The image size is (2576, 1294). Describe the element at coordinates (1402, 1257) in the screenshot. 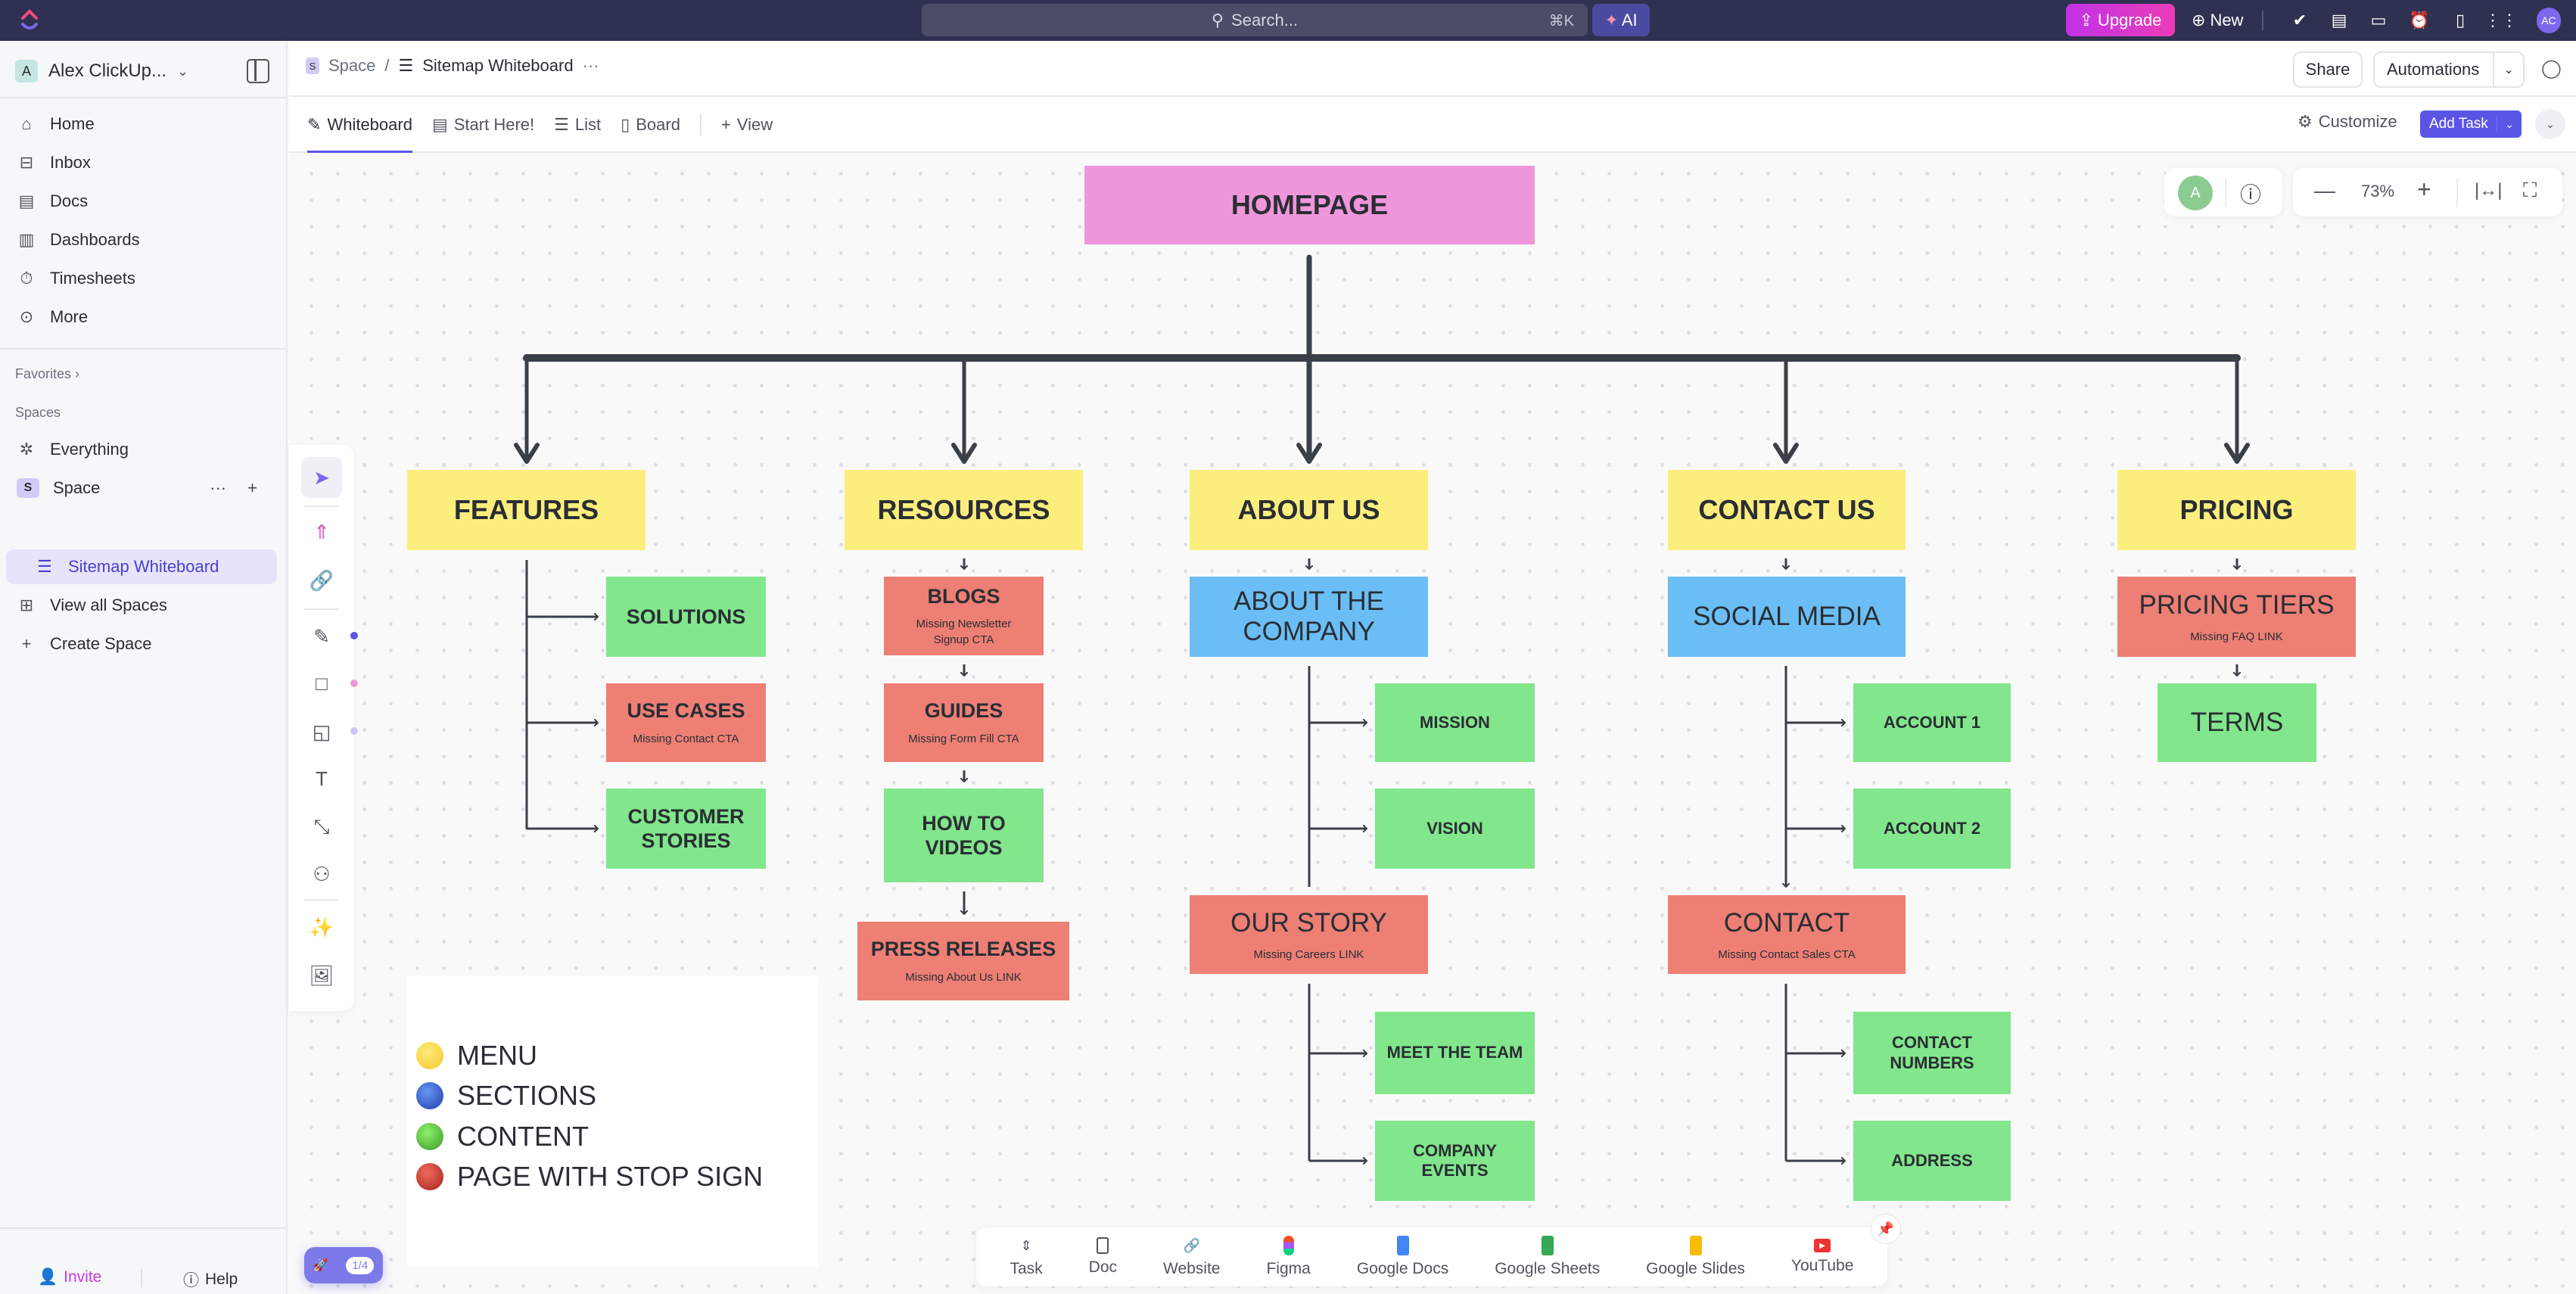

I see `dock-item-google-docs: Google Docs` at that location.